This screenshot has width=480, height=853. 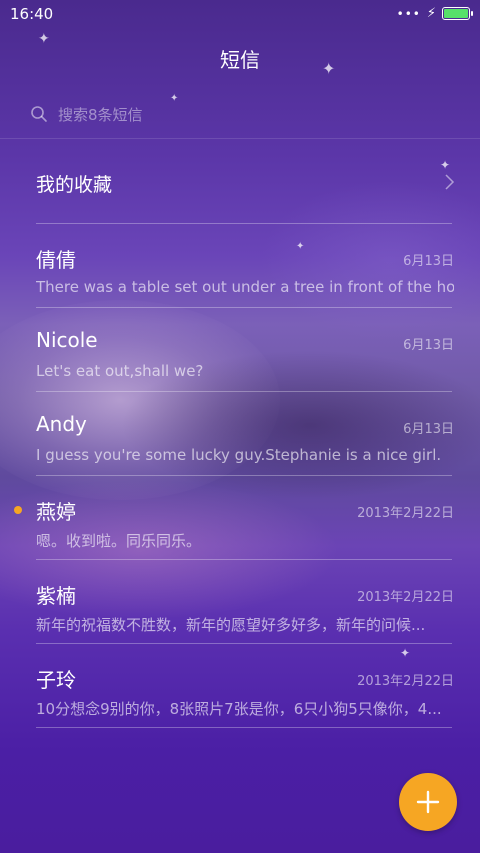 What do you see at coordinates (39, 114) in the screenshot?
I see `search-icon` at bounding box center [39, 114].